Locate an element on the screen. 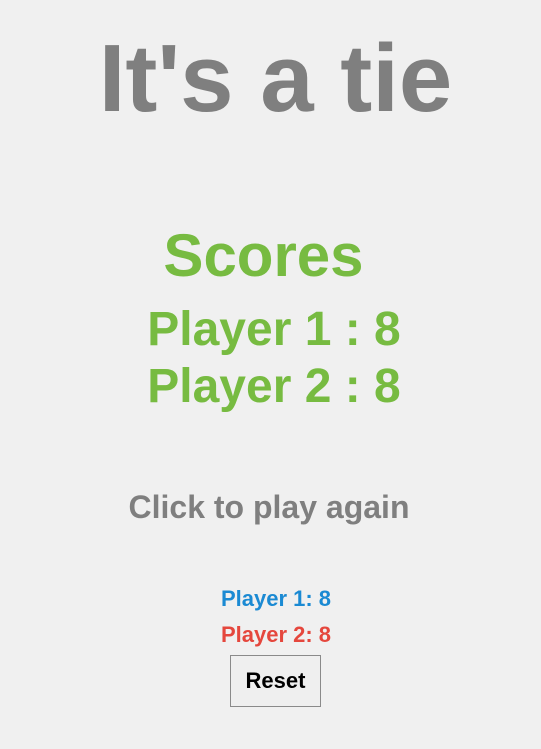 Image resolution: width=541 pixels, height=749 pixels. result-title: It's a tie is located at coordinates (275, 78).